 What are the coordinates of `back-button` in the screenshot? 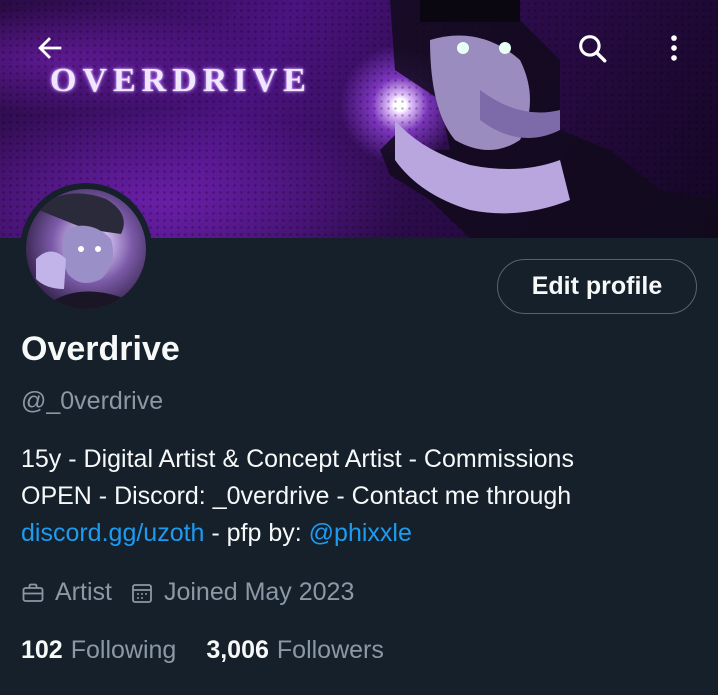 It's located at (50, 48).